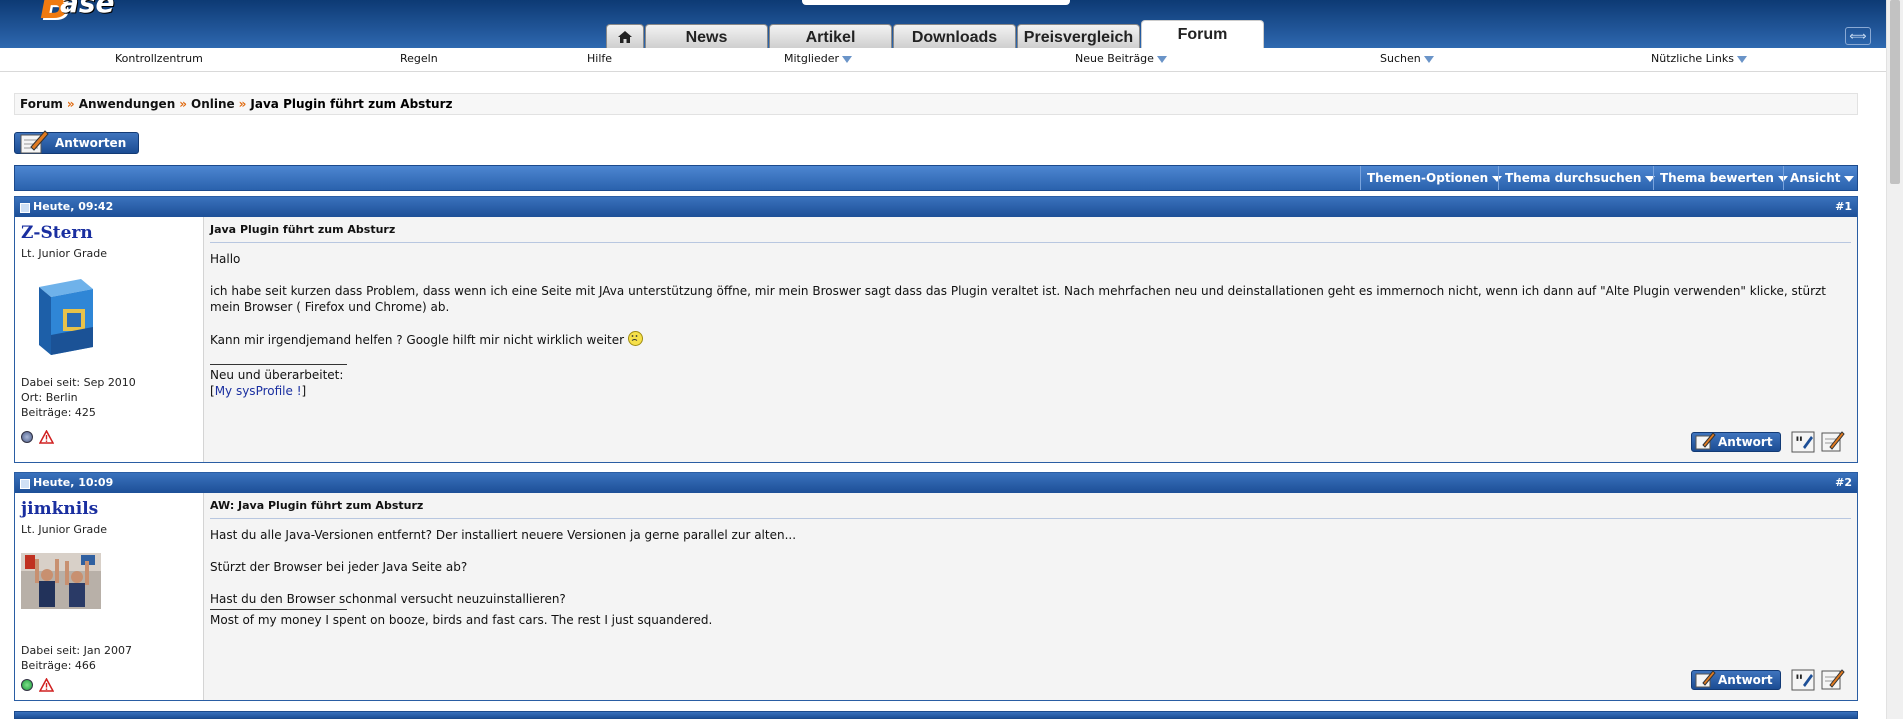 The width and height of the screenshot is (1903, 719). I want to click on signature-text: Neu und überarbeitet:, so click(277, 375).